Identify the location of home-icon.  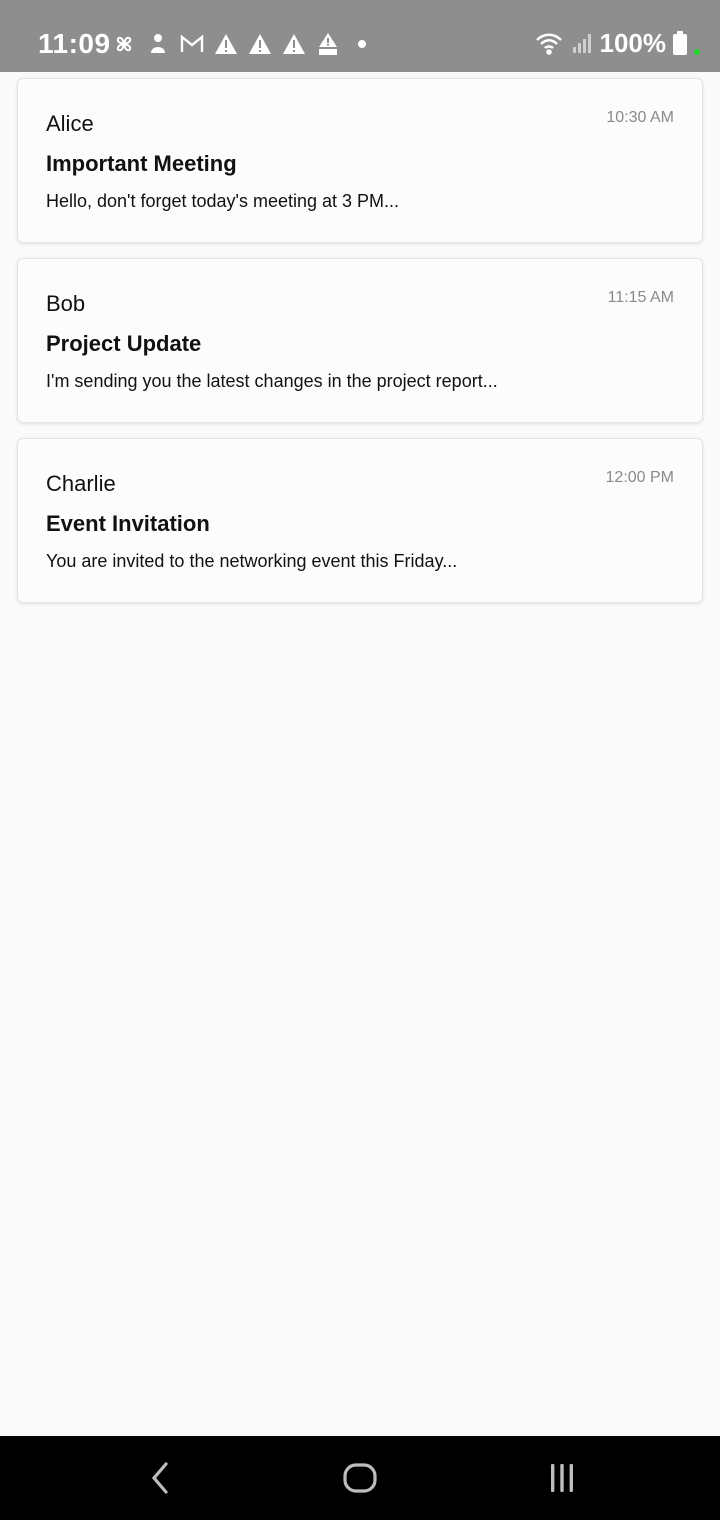
(360, 1480).